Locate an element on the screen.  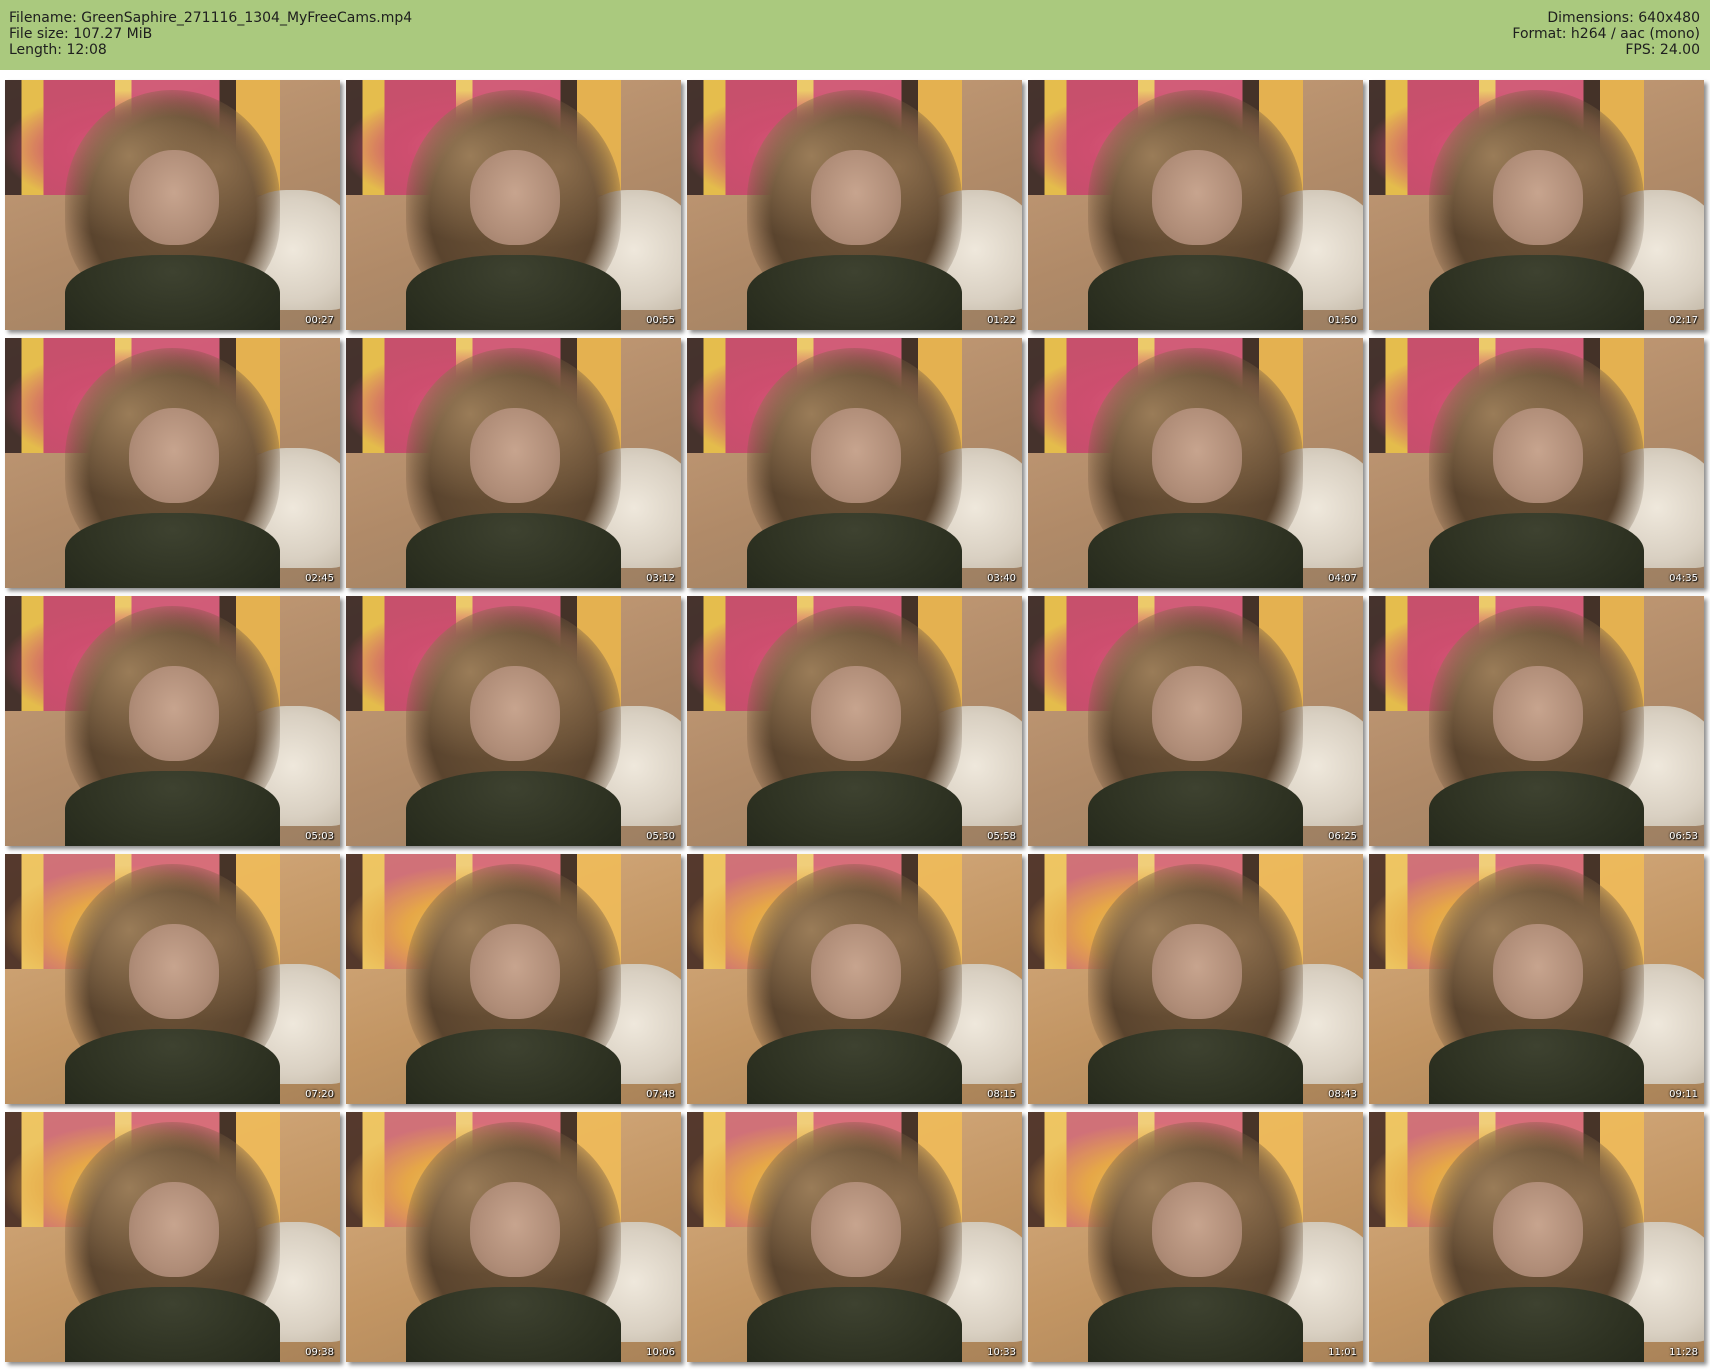
thumbnail-timestamp: 08:15 is located at coordinates (1001, 1094).